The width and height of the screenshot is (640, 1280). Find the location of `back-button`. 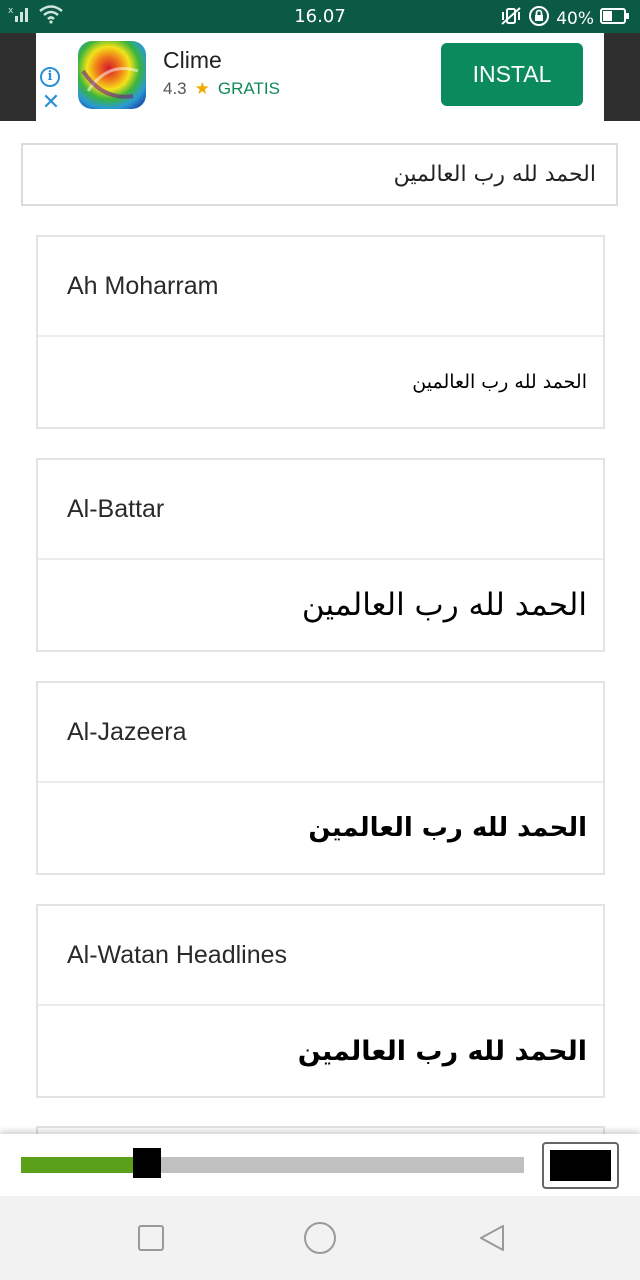

back-button is located at coordinates (492, 1238).